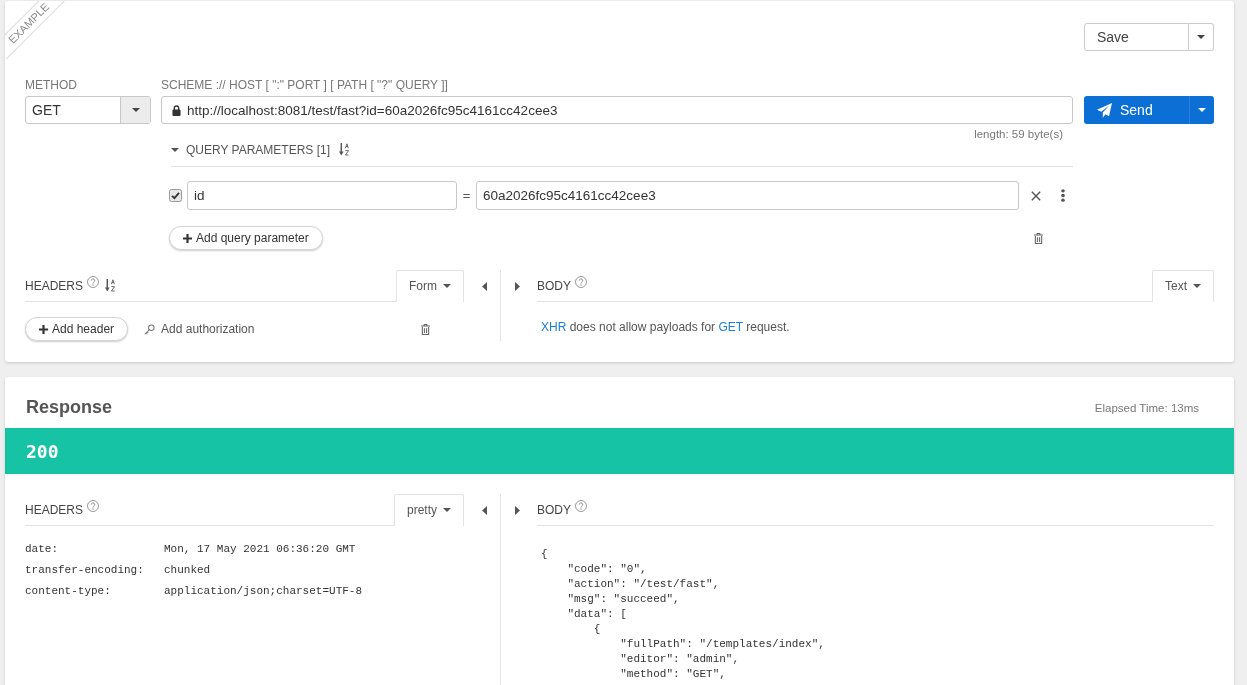 The height and width of the screenshot is (685, 1247). Describe the element at coordinates (42, 549) in the screenshot. I see `header-name: date:` at that location.